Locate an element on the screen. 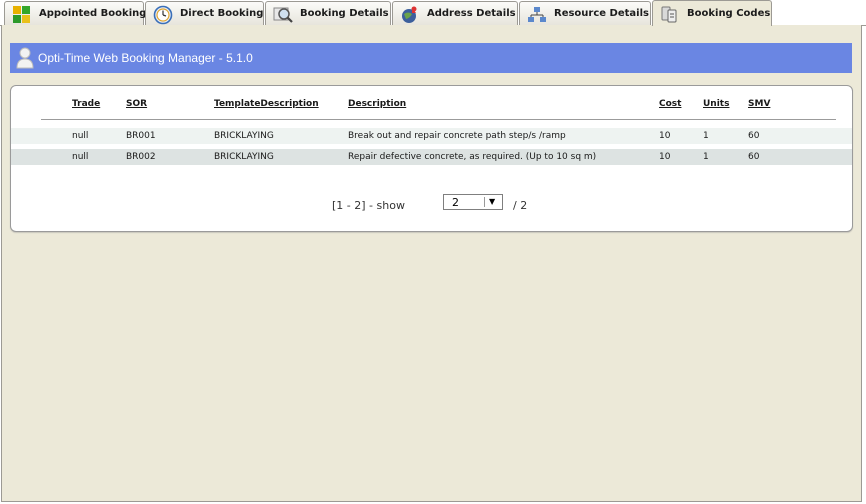 The image size is (866, 504). select-divider is located at coordinates (484, 202).